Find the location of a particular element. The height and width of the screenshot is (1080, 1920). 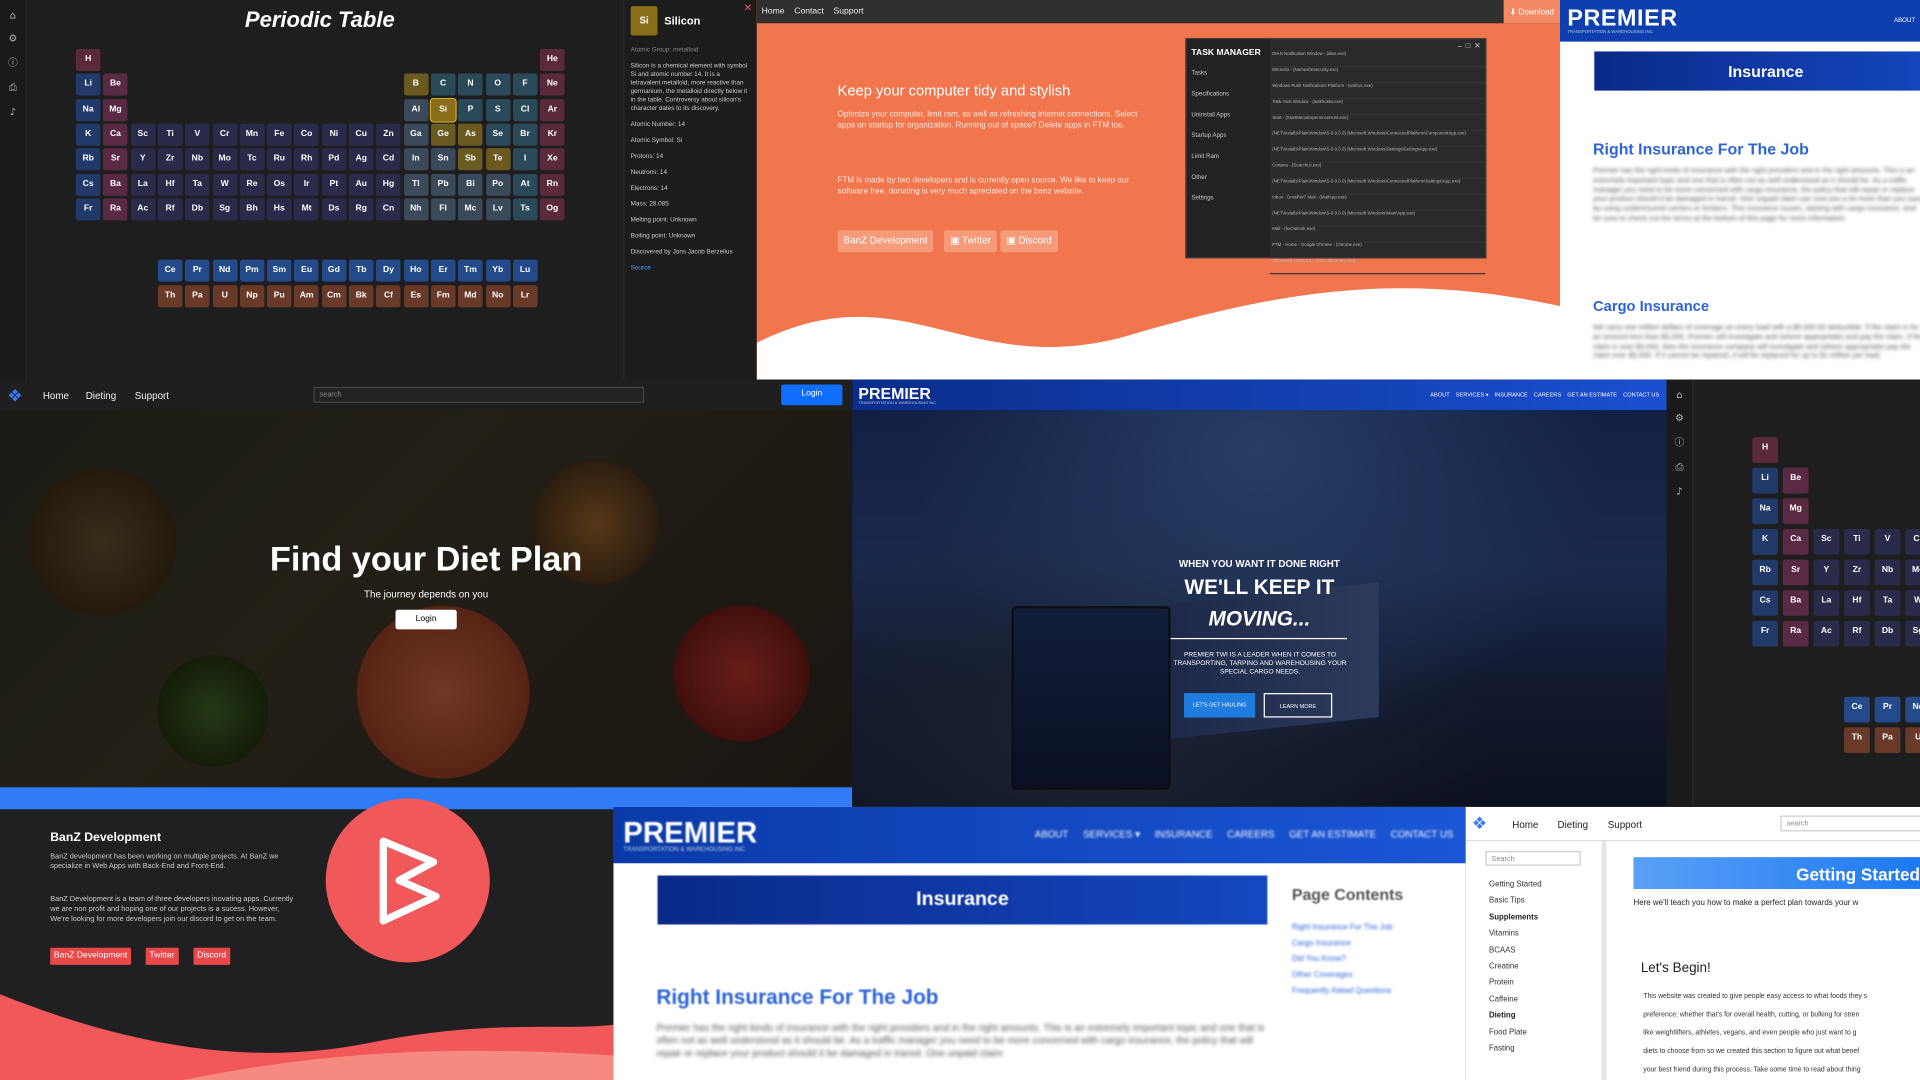

element-tile-nd: Nd is located at coordinates (224, 270).